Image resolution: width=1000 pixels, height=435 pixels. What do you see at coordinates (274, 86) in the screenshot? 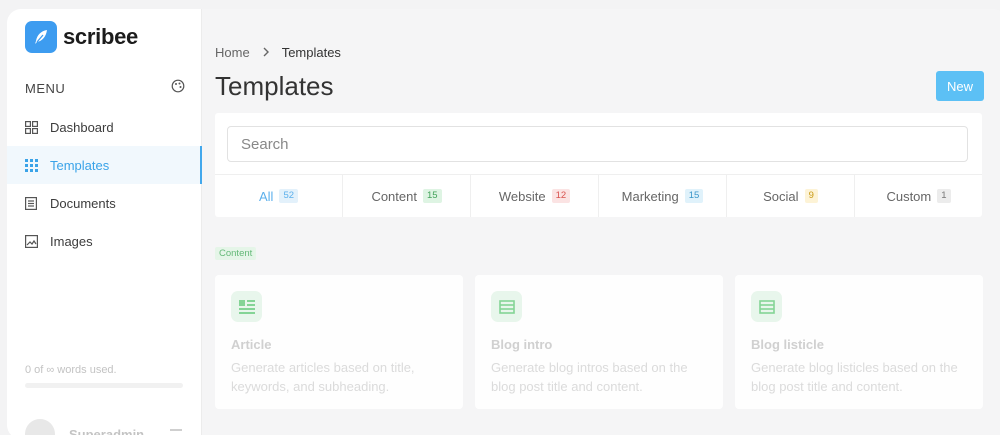
I see `page-title: Templates` at bounding box center [274, 86].